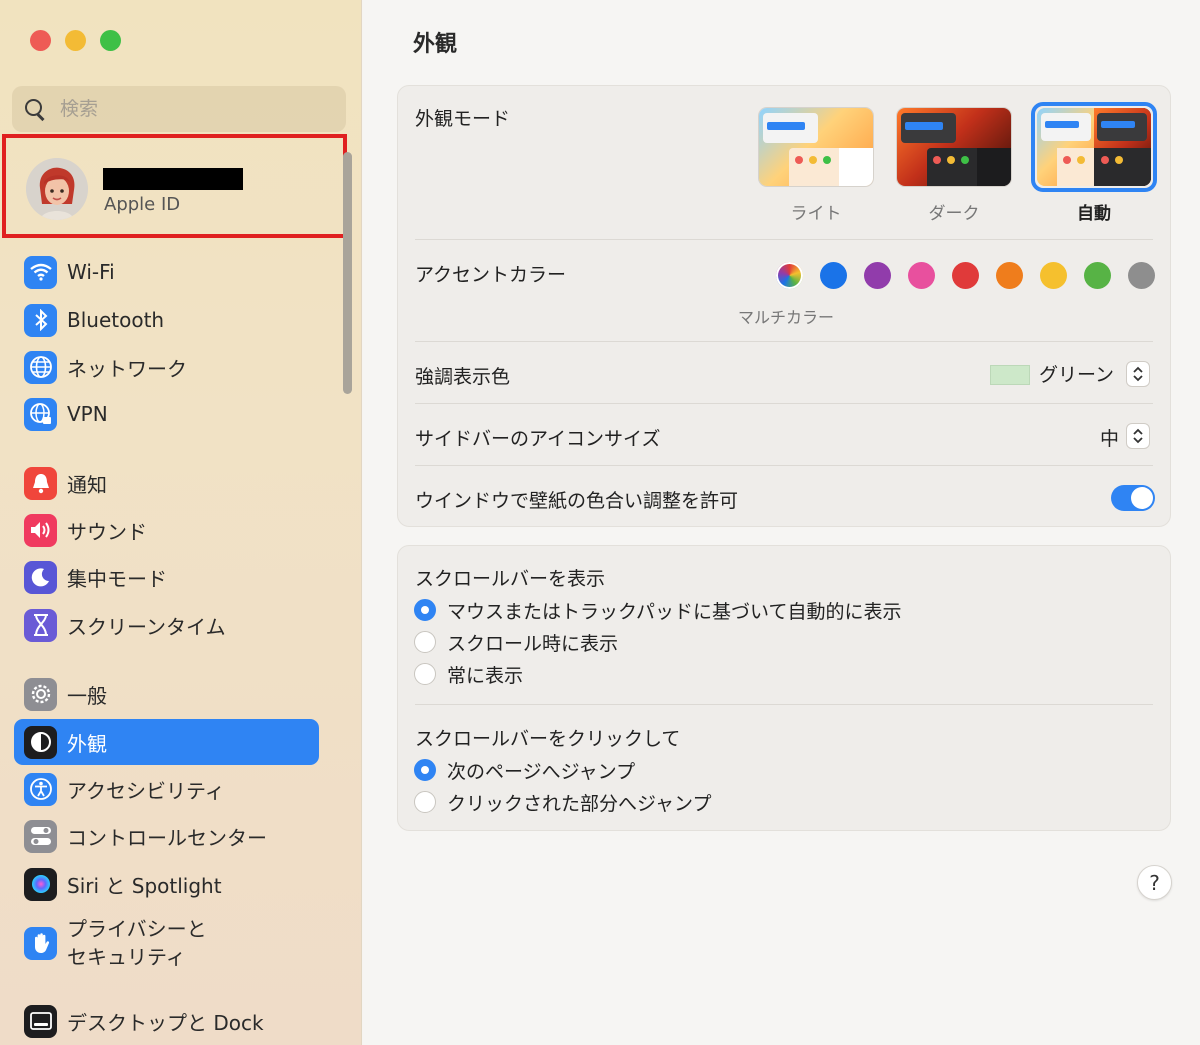 Image resolution: width=1200 pixels, height=1045 pixels. What do you see at coordinates (425, 674) in the screenshot?
I see `show-always-radio` at bounding box center [425, 674].